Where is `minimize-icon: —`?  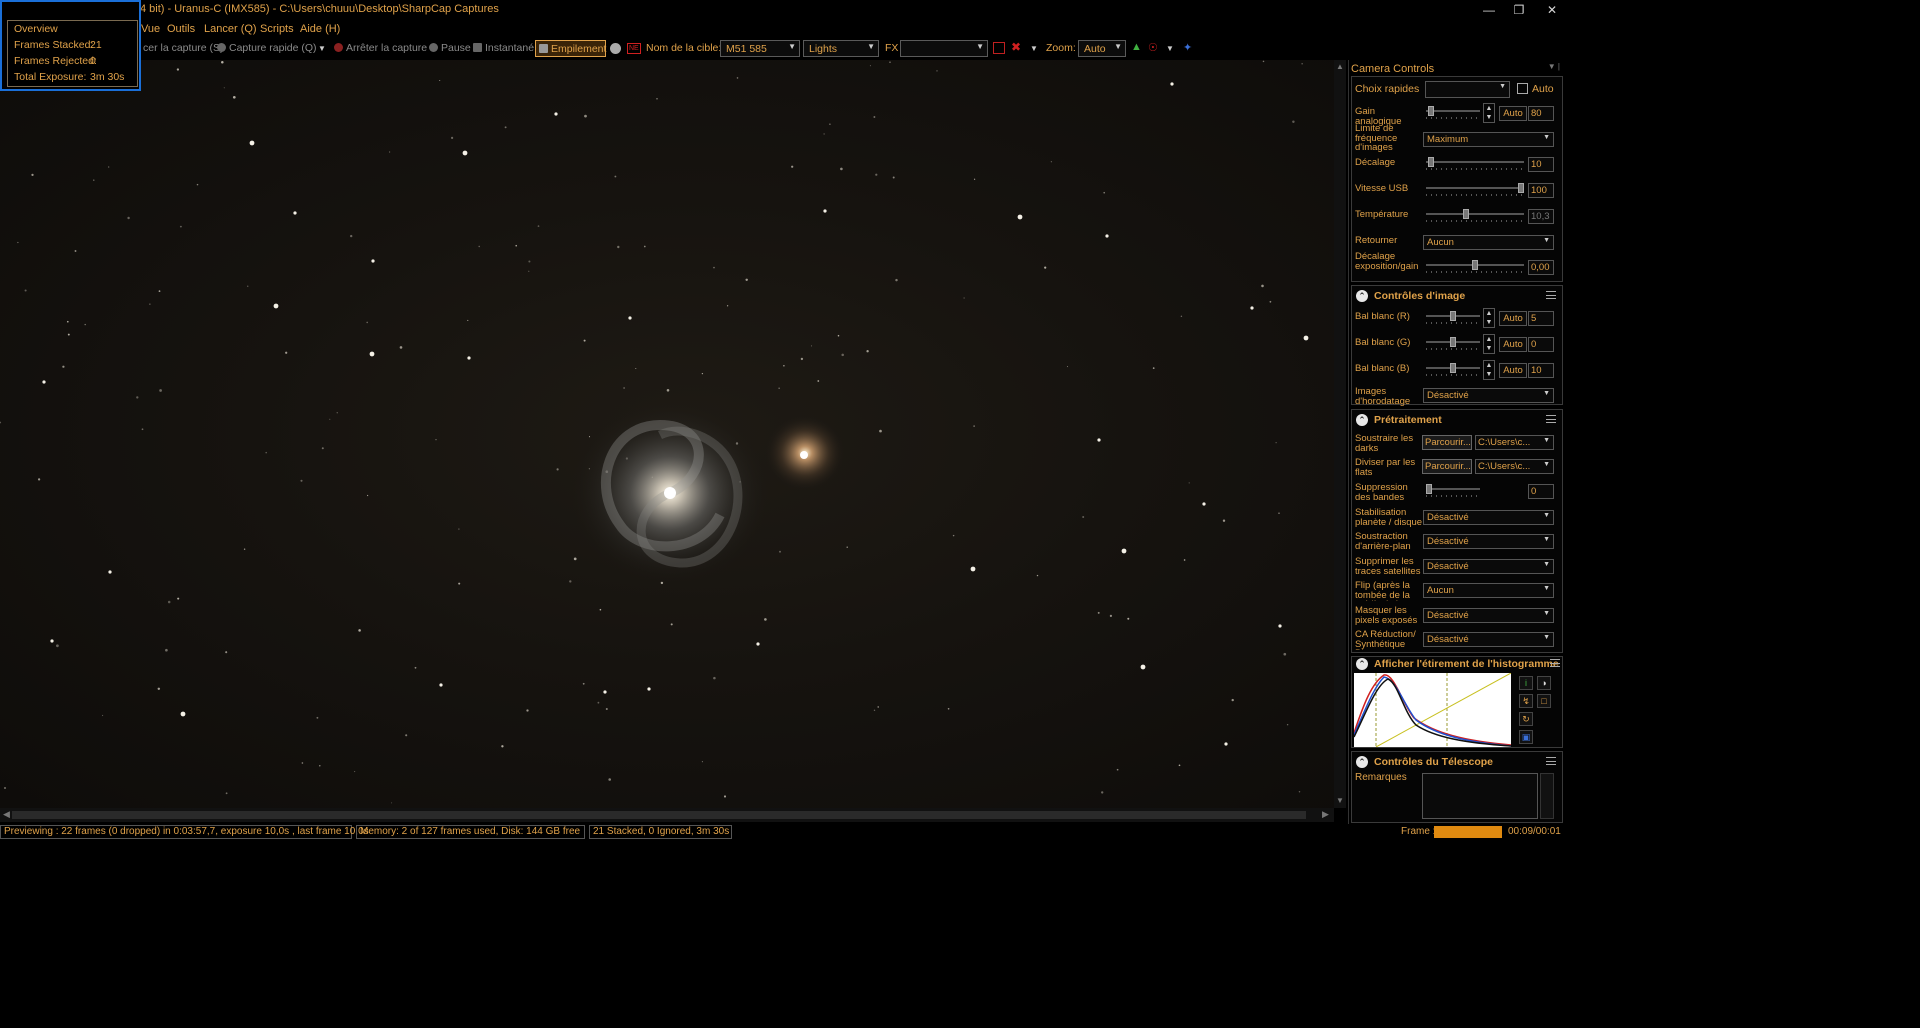
minimize-icon: — is located at coordinates (1489, 10).